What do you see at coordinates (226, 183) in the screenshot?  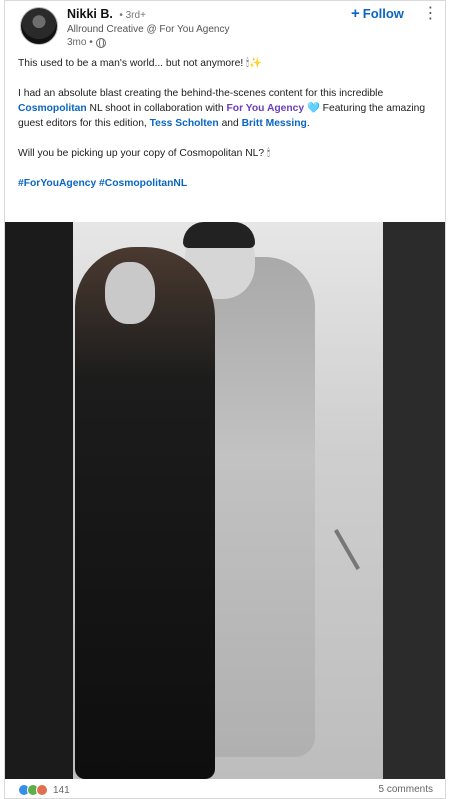 I see `hashtags: #ForYouAgency #CosmopolitanNL` at bounding box center [226, 183].